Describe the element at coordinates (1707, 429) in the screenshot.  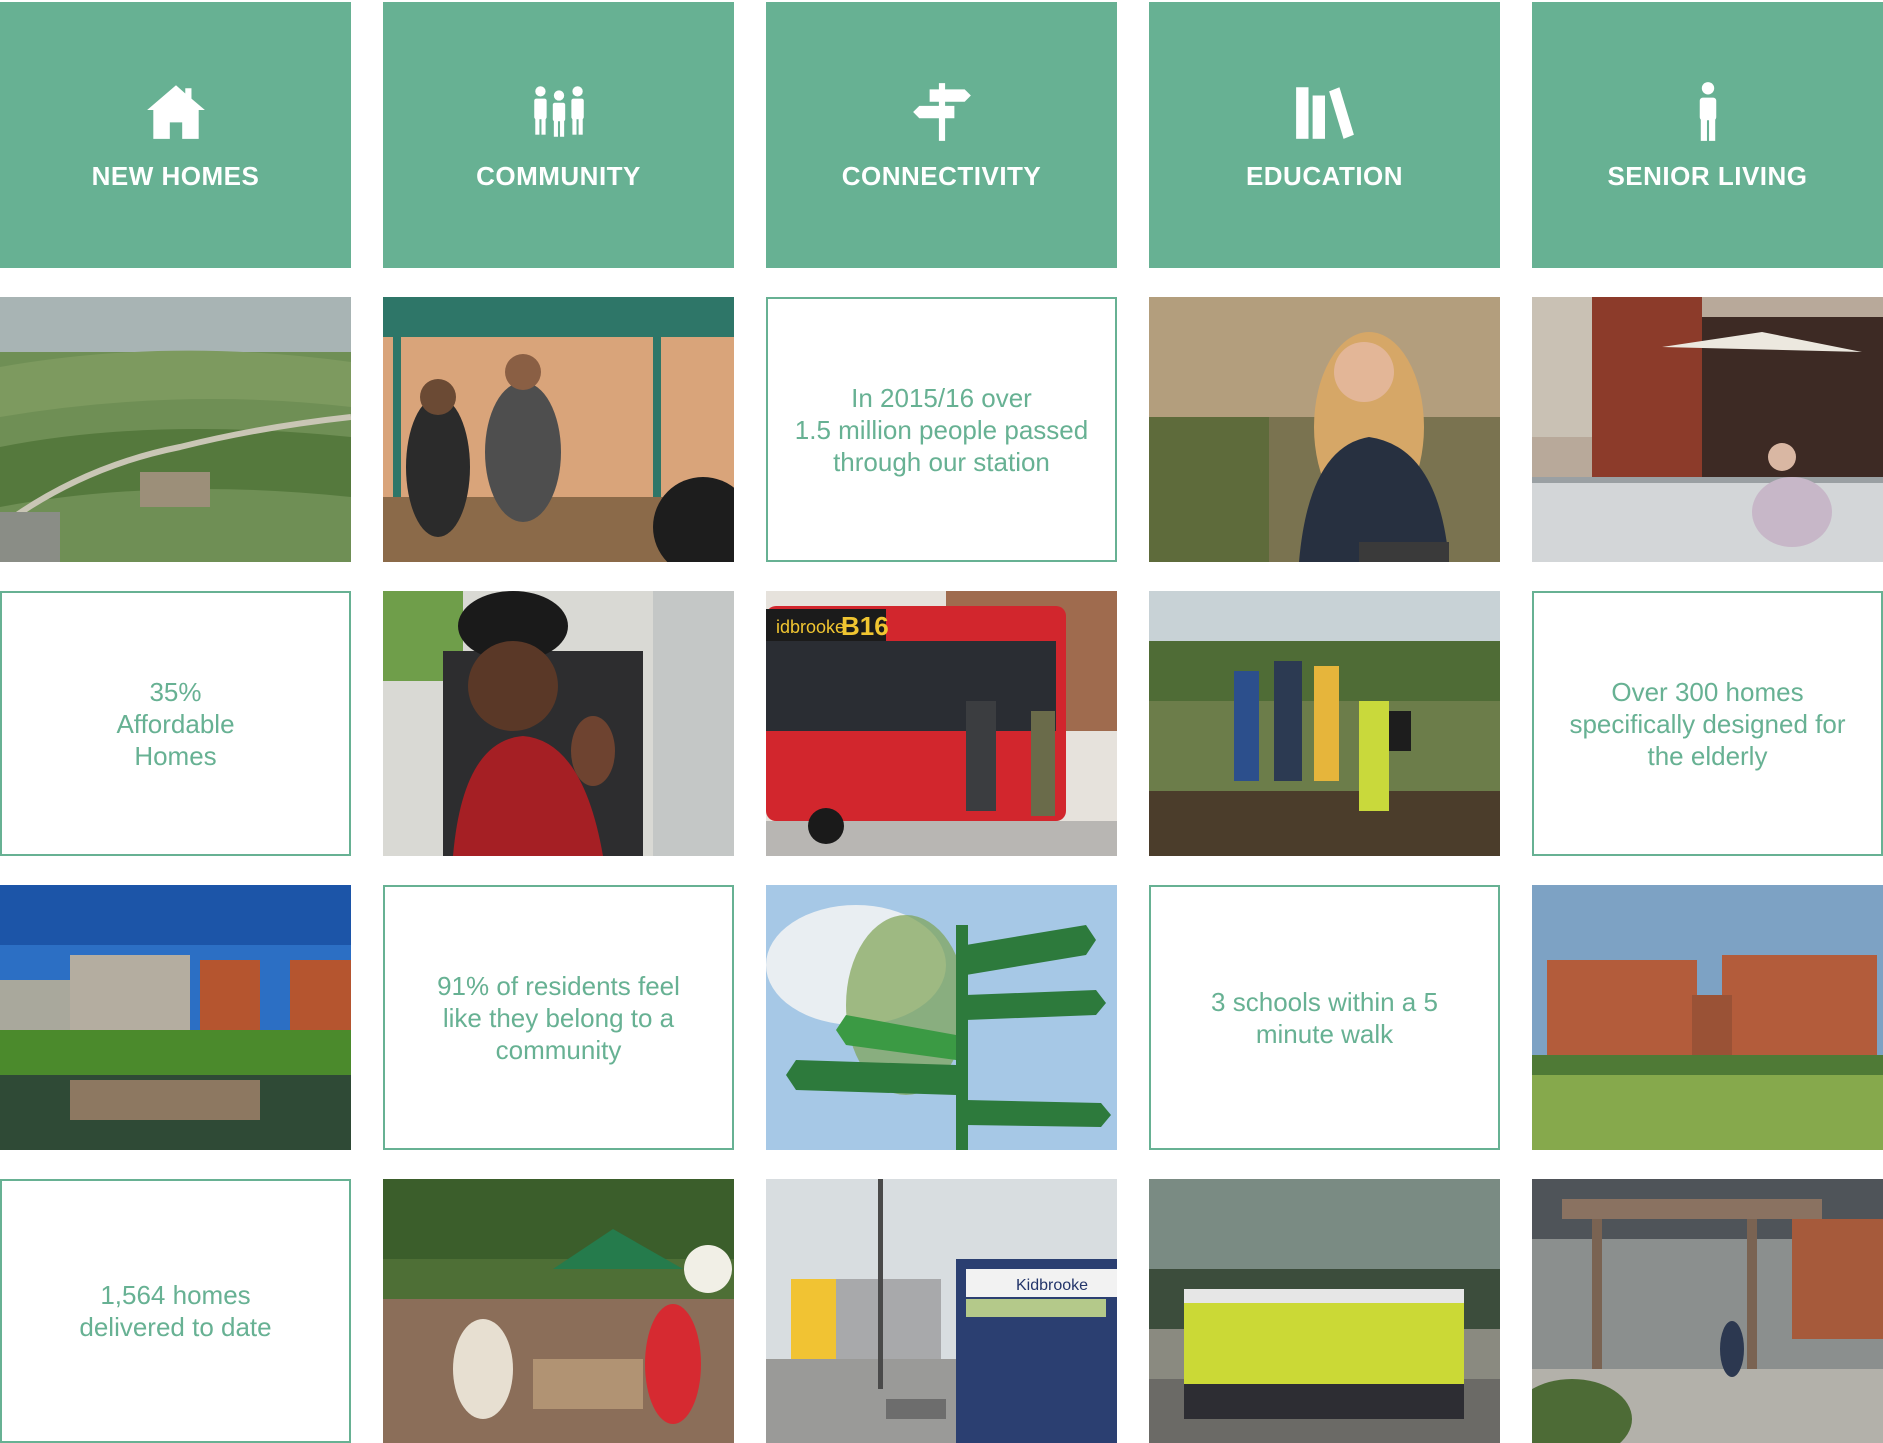
I see `balcony-photo` at that location.